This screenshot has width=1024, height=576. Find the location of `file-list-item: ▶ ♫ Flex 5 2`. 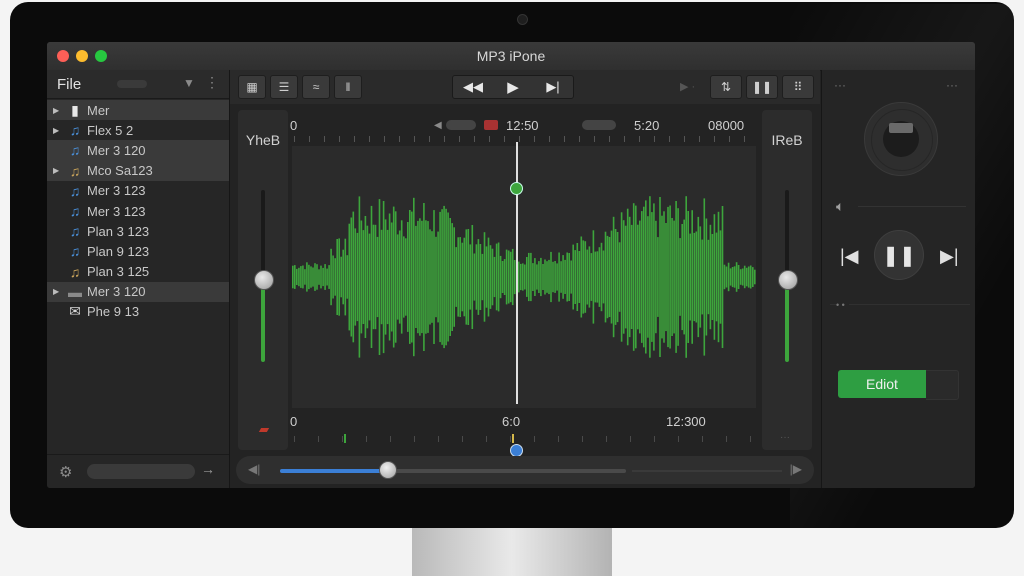

file-list-item: ▶ ♫ Flex 5 2 is located at coordinates (138, 130).